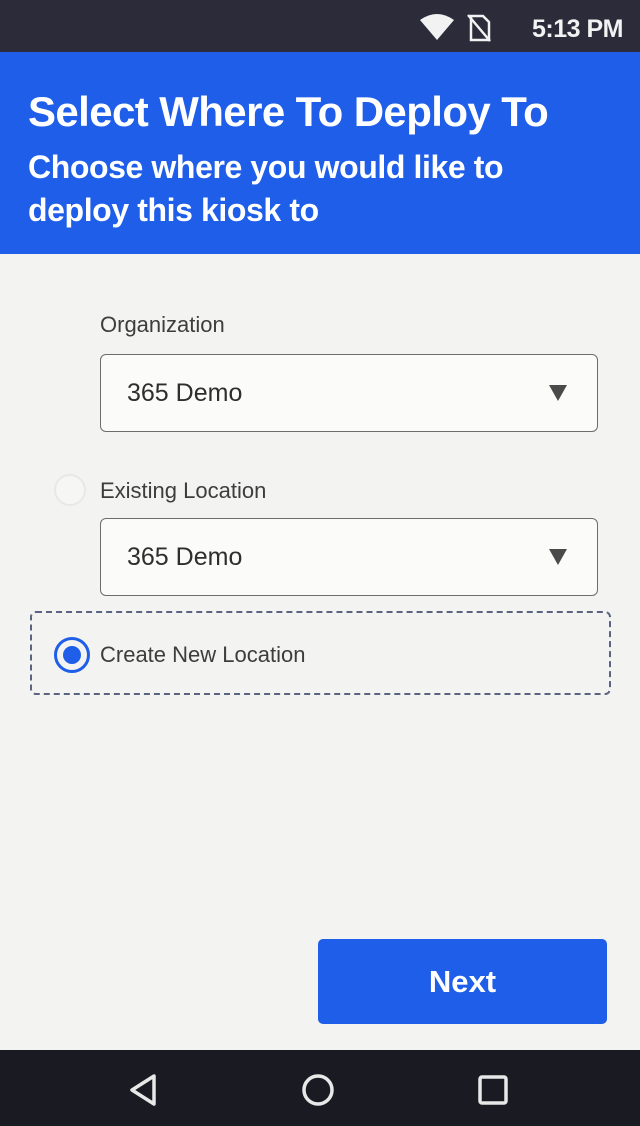 This screenshot has width=640, height=1126. Describe the element at coordinates (349, 393) in the screenshot. I see `organization-select: 365 Demo` at that location.